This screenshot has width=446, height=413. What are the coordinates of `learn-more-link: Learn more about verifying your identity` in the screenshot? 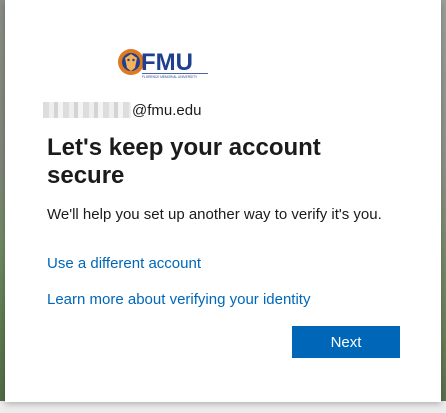 It's located at (178, 299).